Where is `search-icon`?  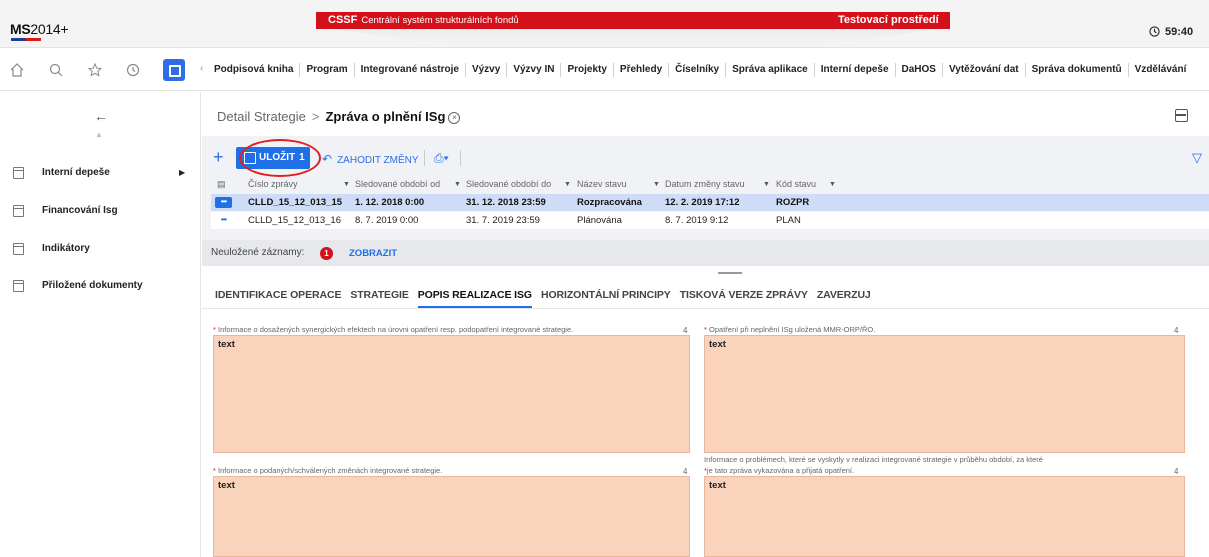
search-icon is located at coordinates (56, 70).